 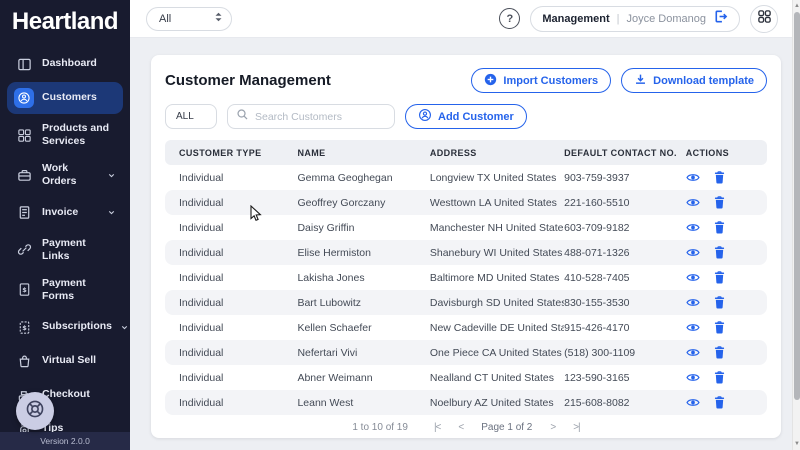 I want to click on account-role: Management, so click(x=576, y=18).